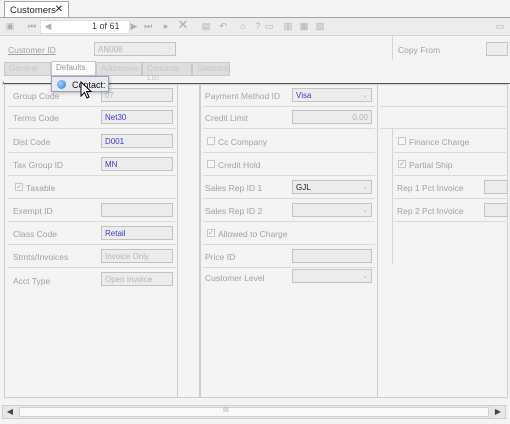 The width and height of the screenshot is (510, 424). Describe the element at coordinates (496, 210) in the screenshot. I see `rep2-pct-invoice-field` at that location.